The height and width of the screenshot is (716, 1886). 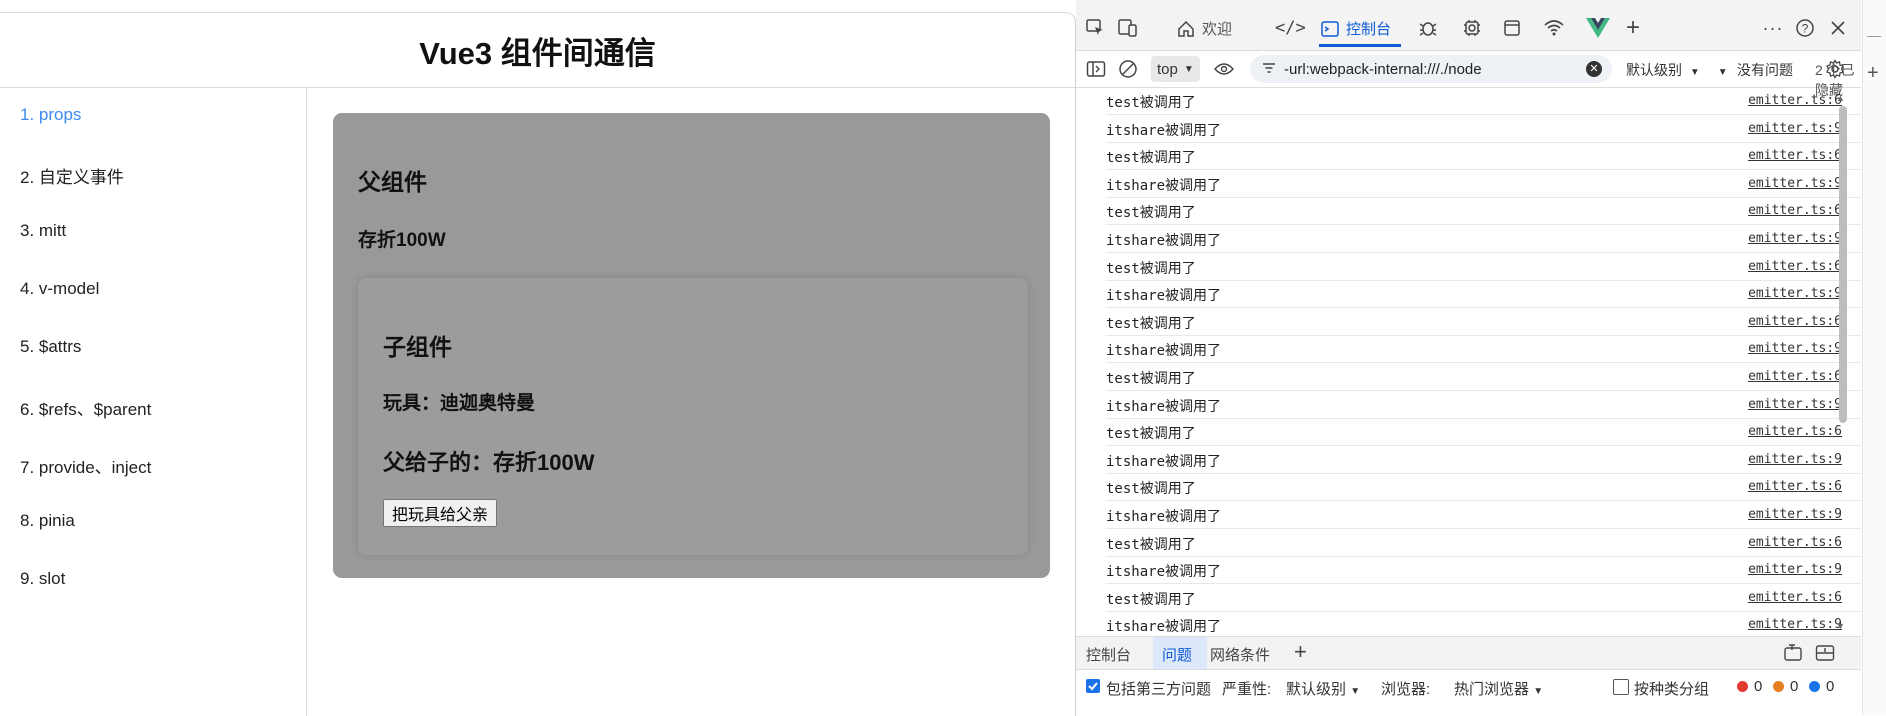 I want to click on close-drawer-icon, so click(x=1825, y=653).